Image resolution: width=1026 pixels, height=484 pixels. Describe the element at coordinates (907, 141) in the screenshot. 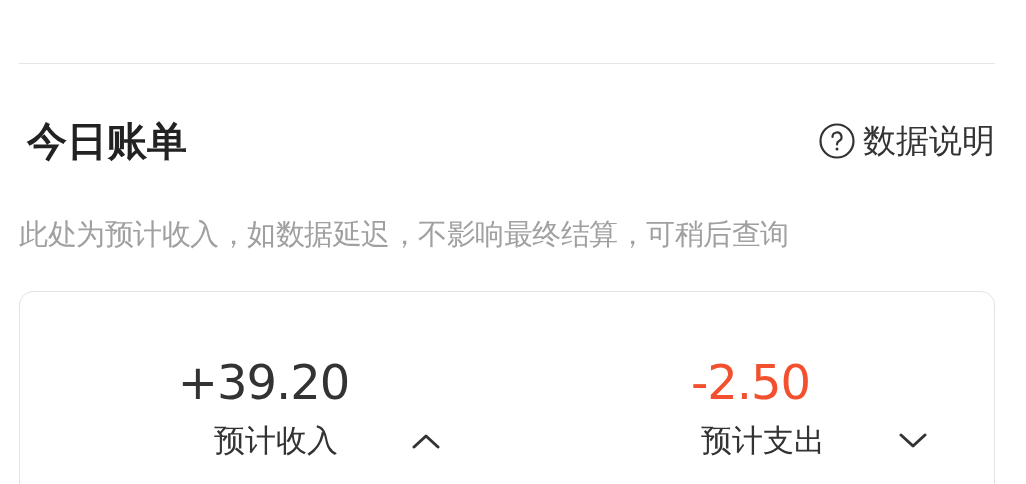

I see `data-info-link: 数据说明` at that location.